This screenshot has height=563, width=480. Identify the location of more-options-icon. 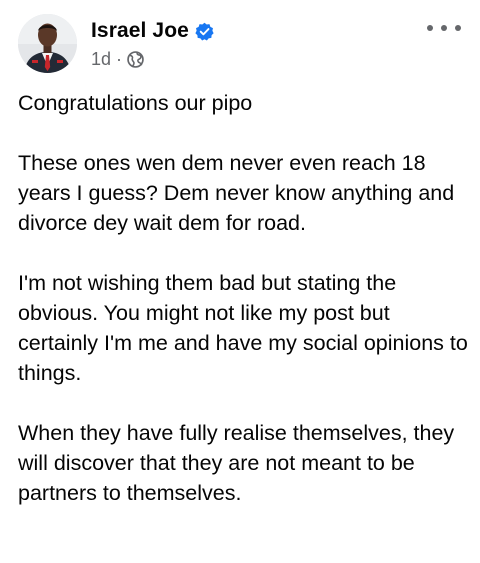
(444, 28).